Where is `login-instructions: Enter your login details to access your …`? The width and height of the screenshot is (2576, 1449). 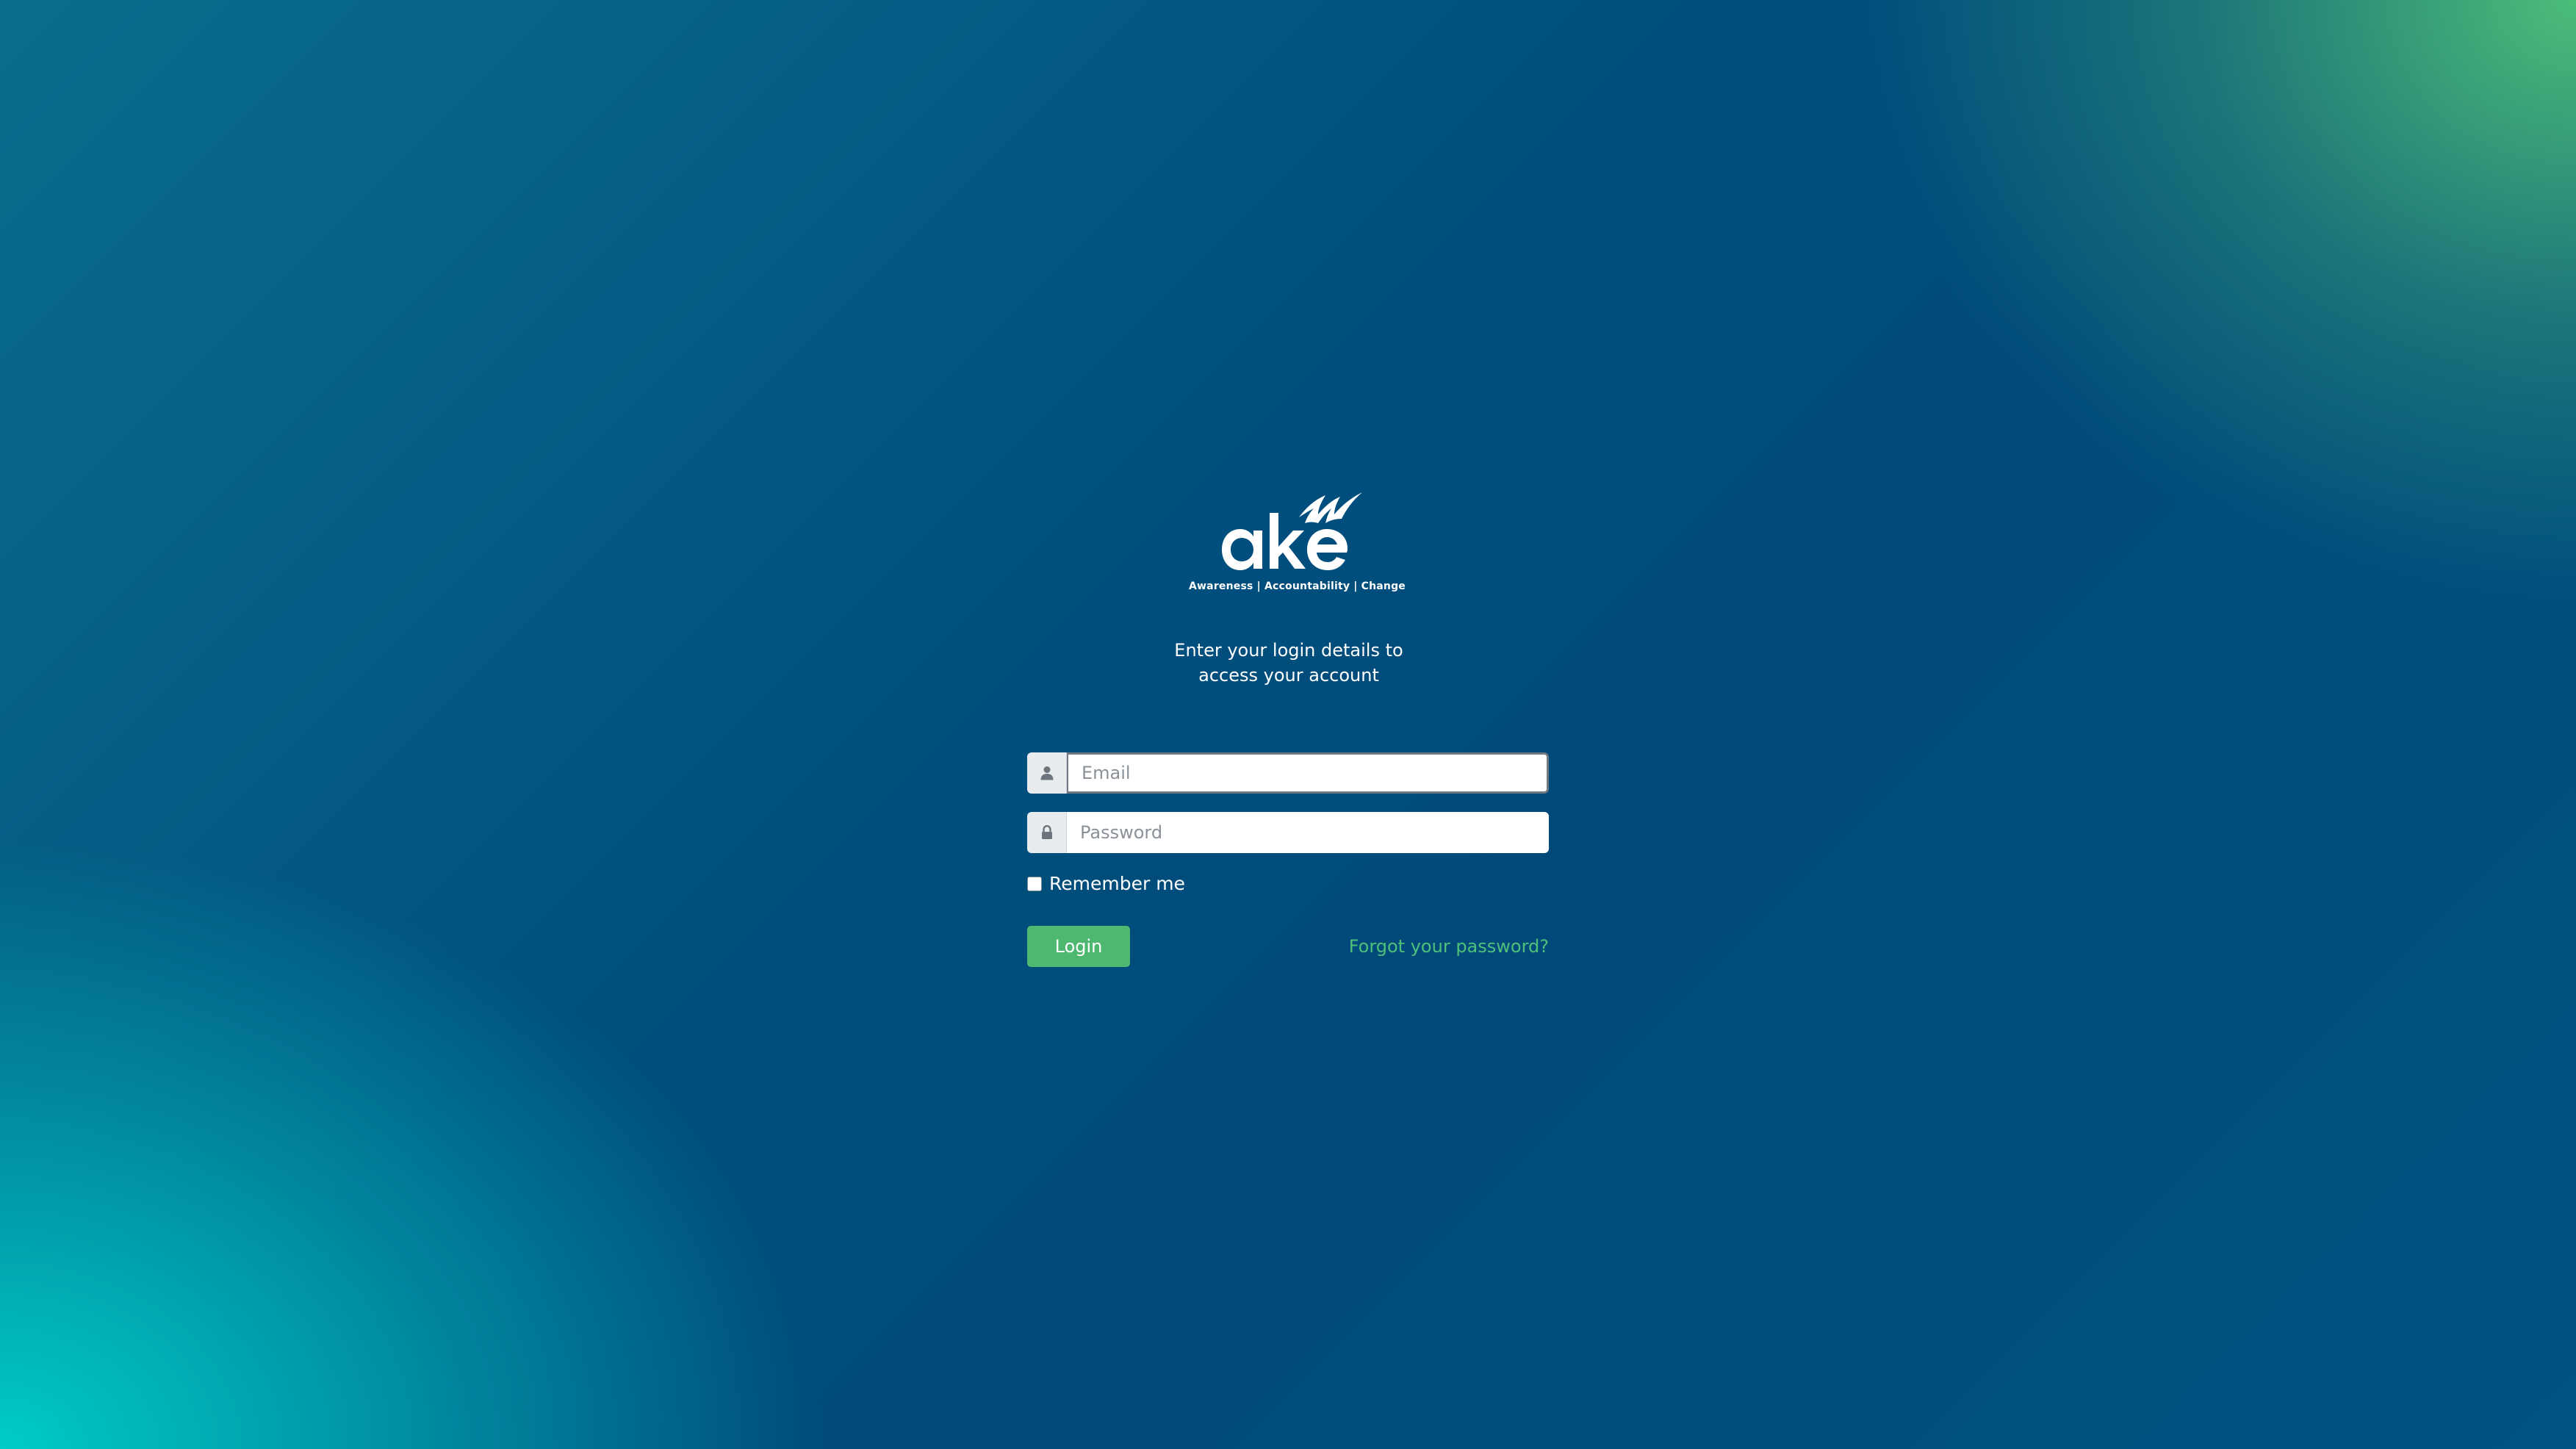
login-instructions: Enter your login details to access your … is located at coordinates (1288, 663).